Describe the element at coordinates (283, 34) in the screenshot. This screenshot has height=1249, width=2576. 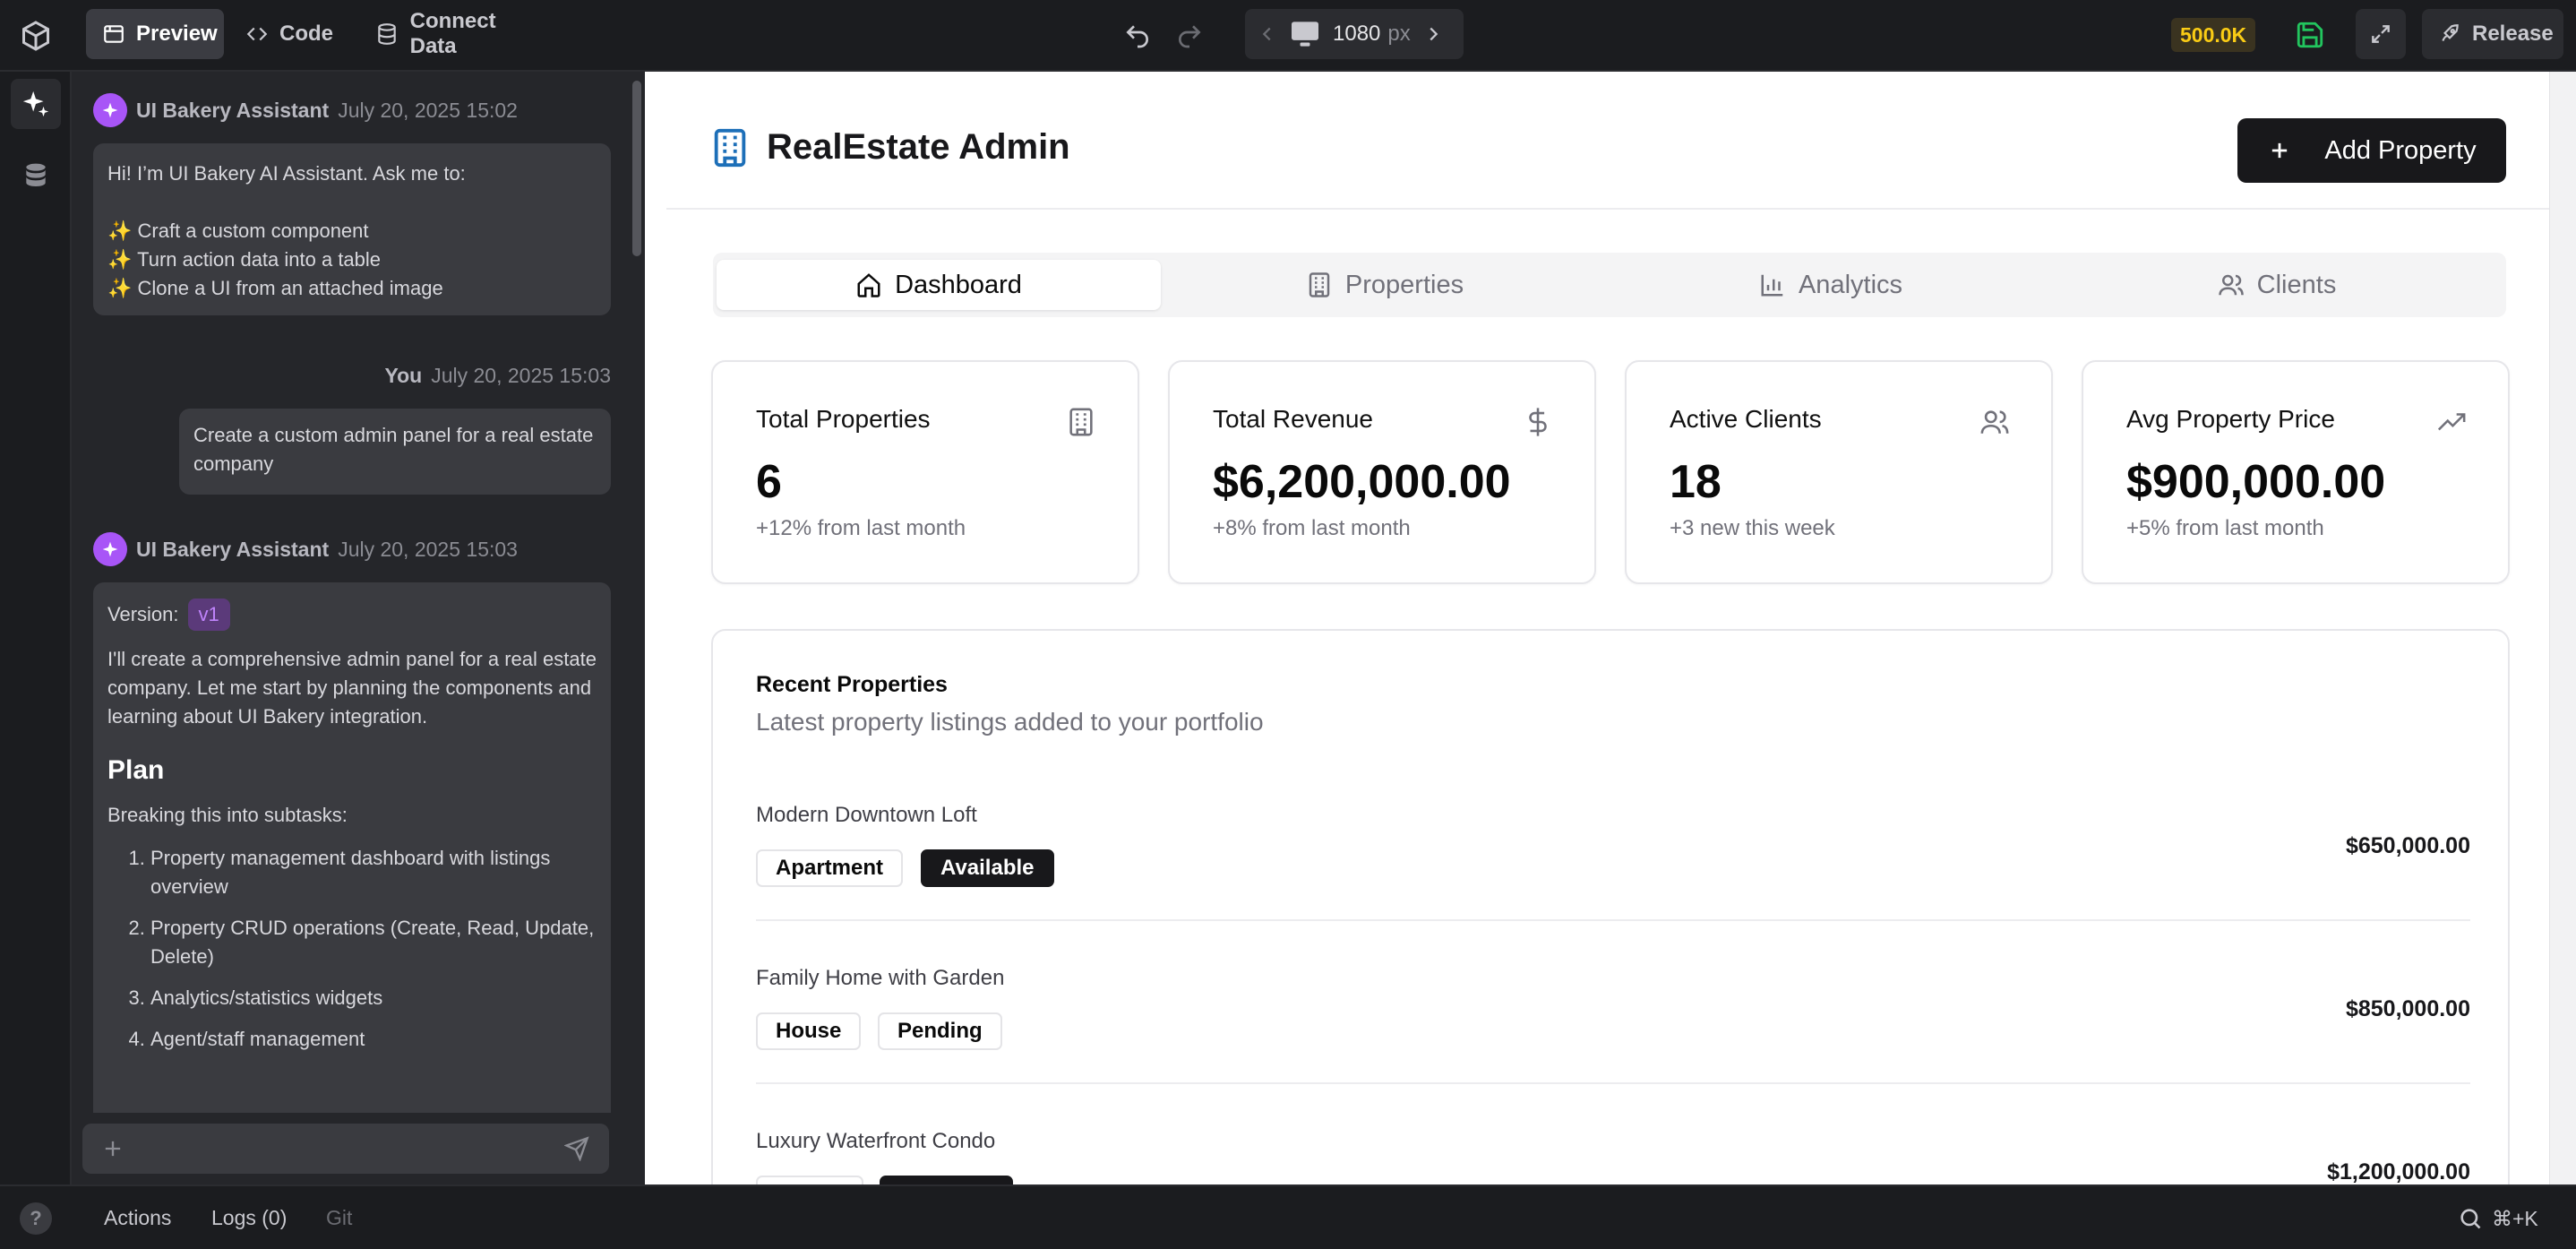
I see `code-button: Code` at that location.